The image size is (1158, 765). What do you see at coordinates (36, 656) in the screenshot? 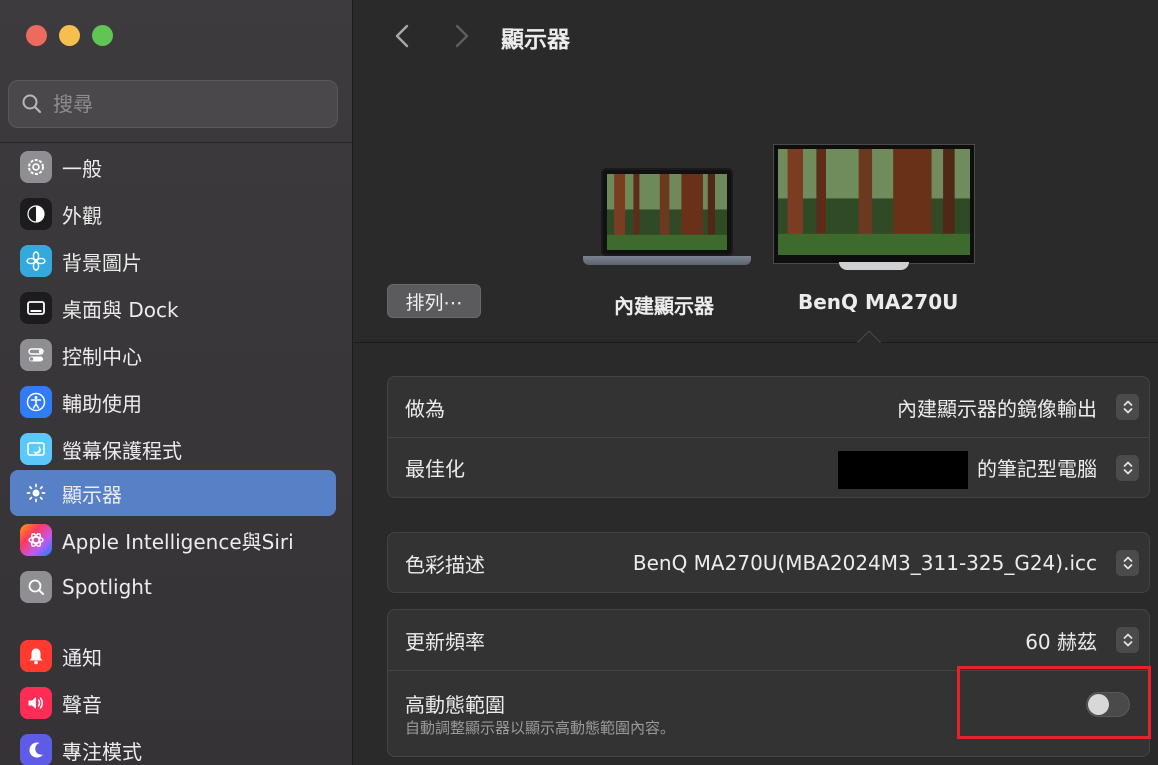
I see `bell-icon` at bounding box center [36, 656].